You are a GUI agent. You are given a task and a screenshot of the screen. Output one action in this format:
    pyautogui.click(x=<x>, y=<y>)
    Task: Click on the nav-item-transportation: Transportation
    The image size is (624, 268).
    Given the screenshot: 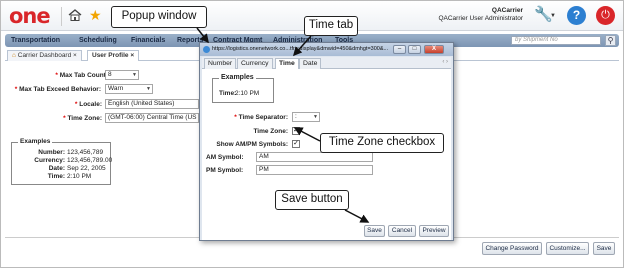 What is the action you would take?
    pyautogui.click(x=35, y=40)
    